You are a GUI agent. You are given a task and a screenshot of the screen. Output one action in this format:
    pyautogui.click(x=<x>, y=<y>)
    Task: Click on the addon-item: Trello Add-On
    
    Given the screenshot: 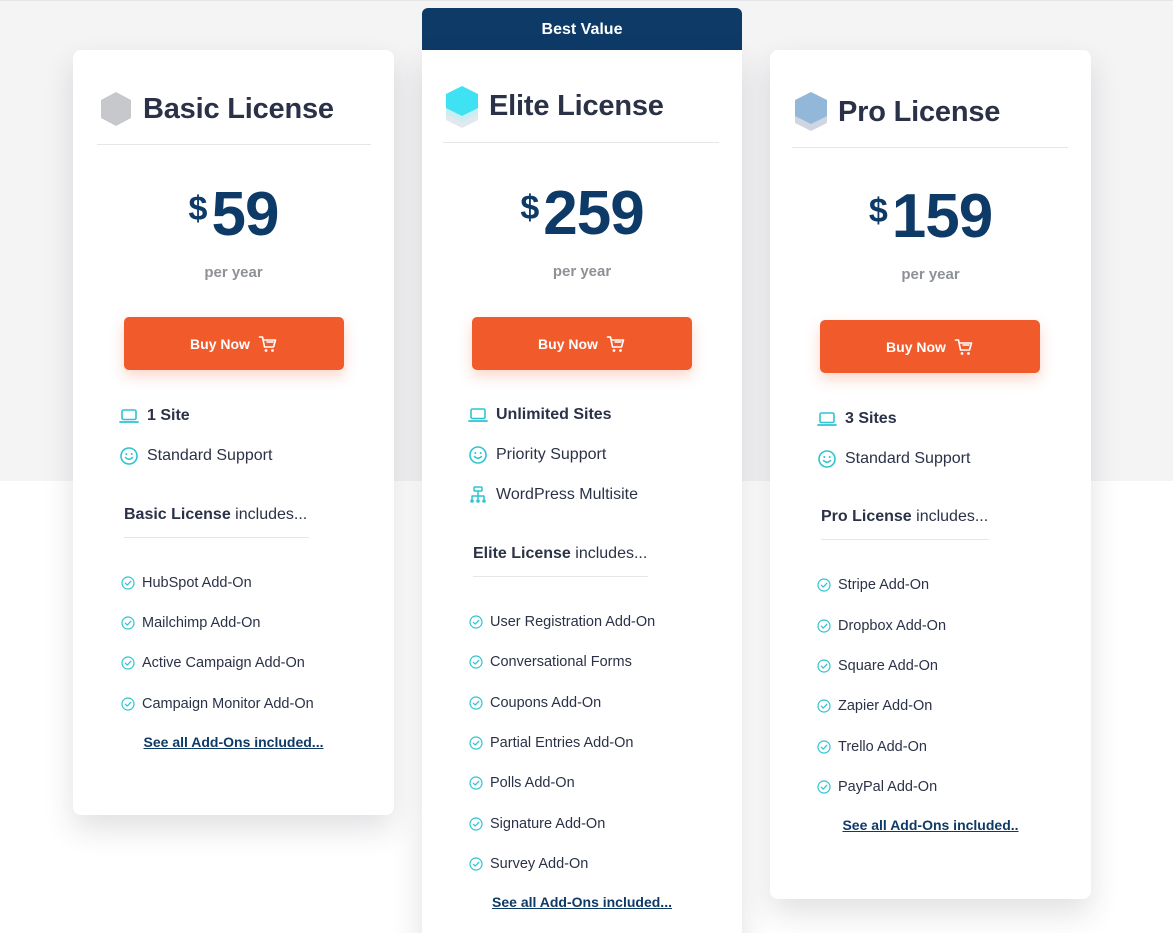 What is the action you would take?
    pyautogui.click(x=872, y=747)
    